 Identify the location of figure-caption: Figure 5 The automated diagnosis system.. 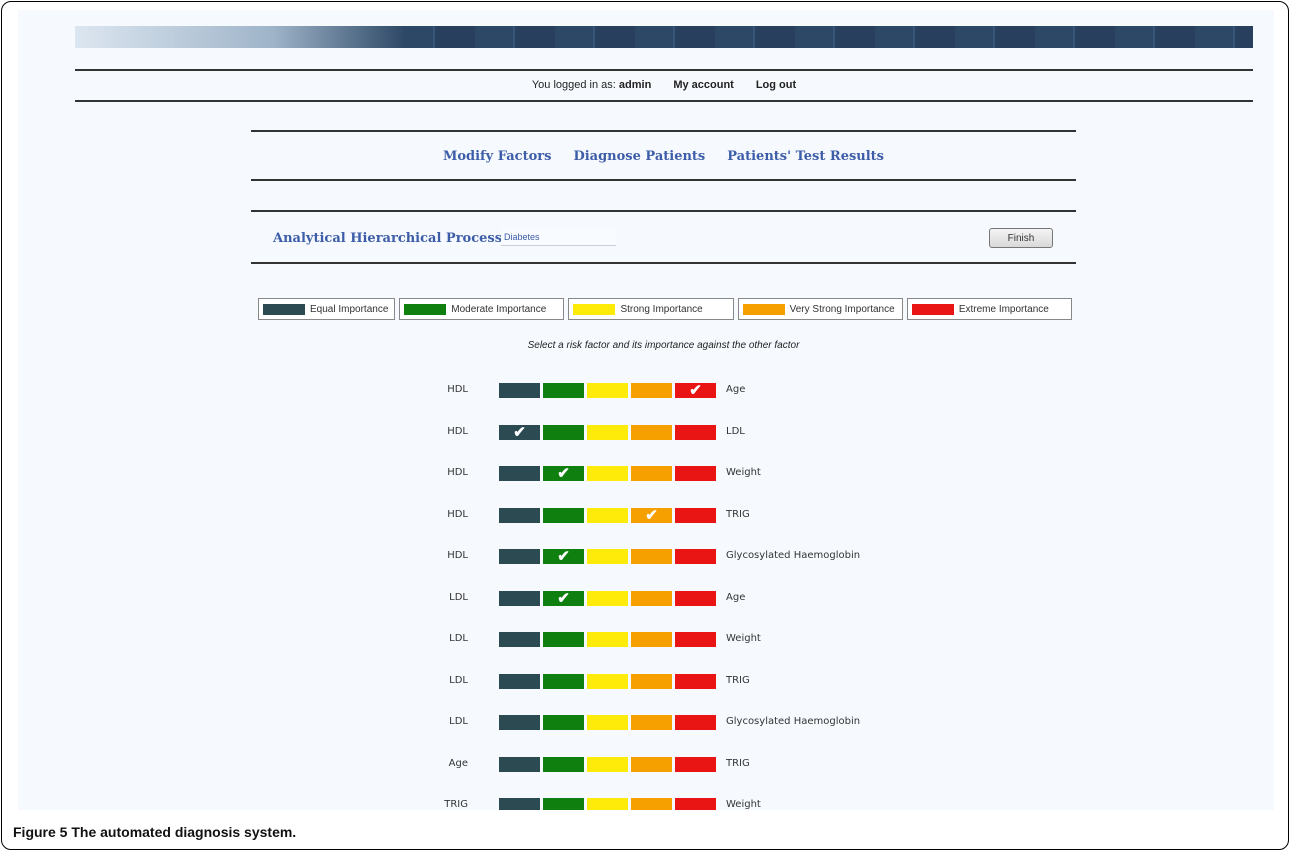
(154, 832).